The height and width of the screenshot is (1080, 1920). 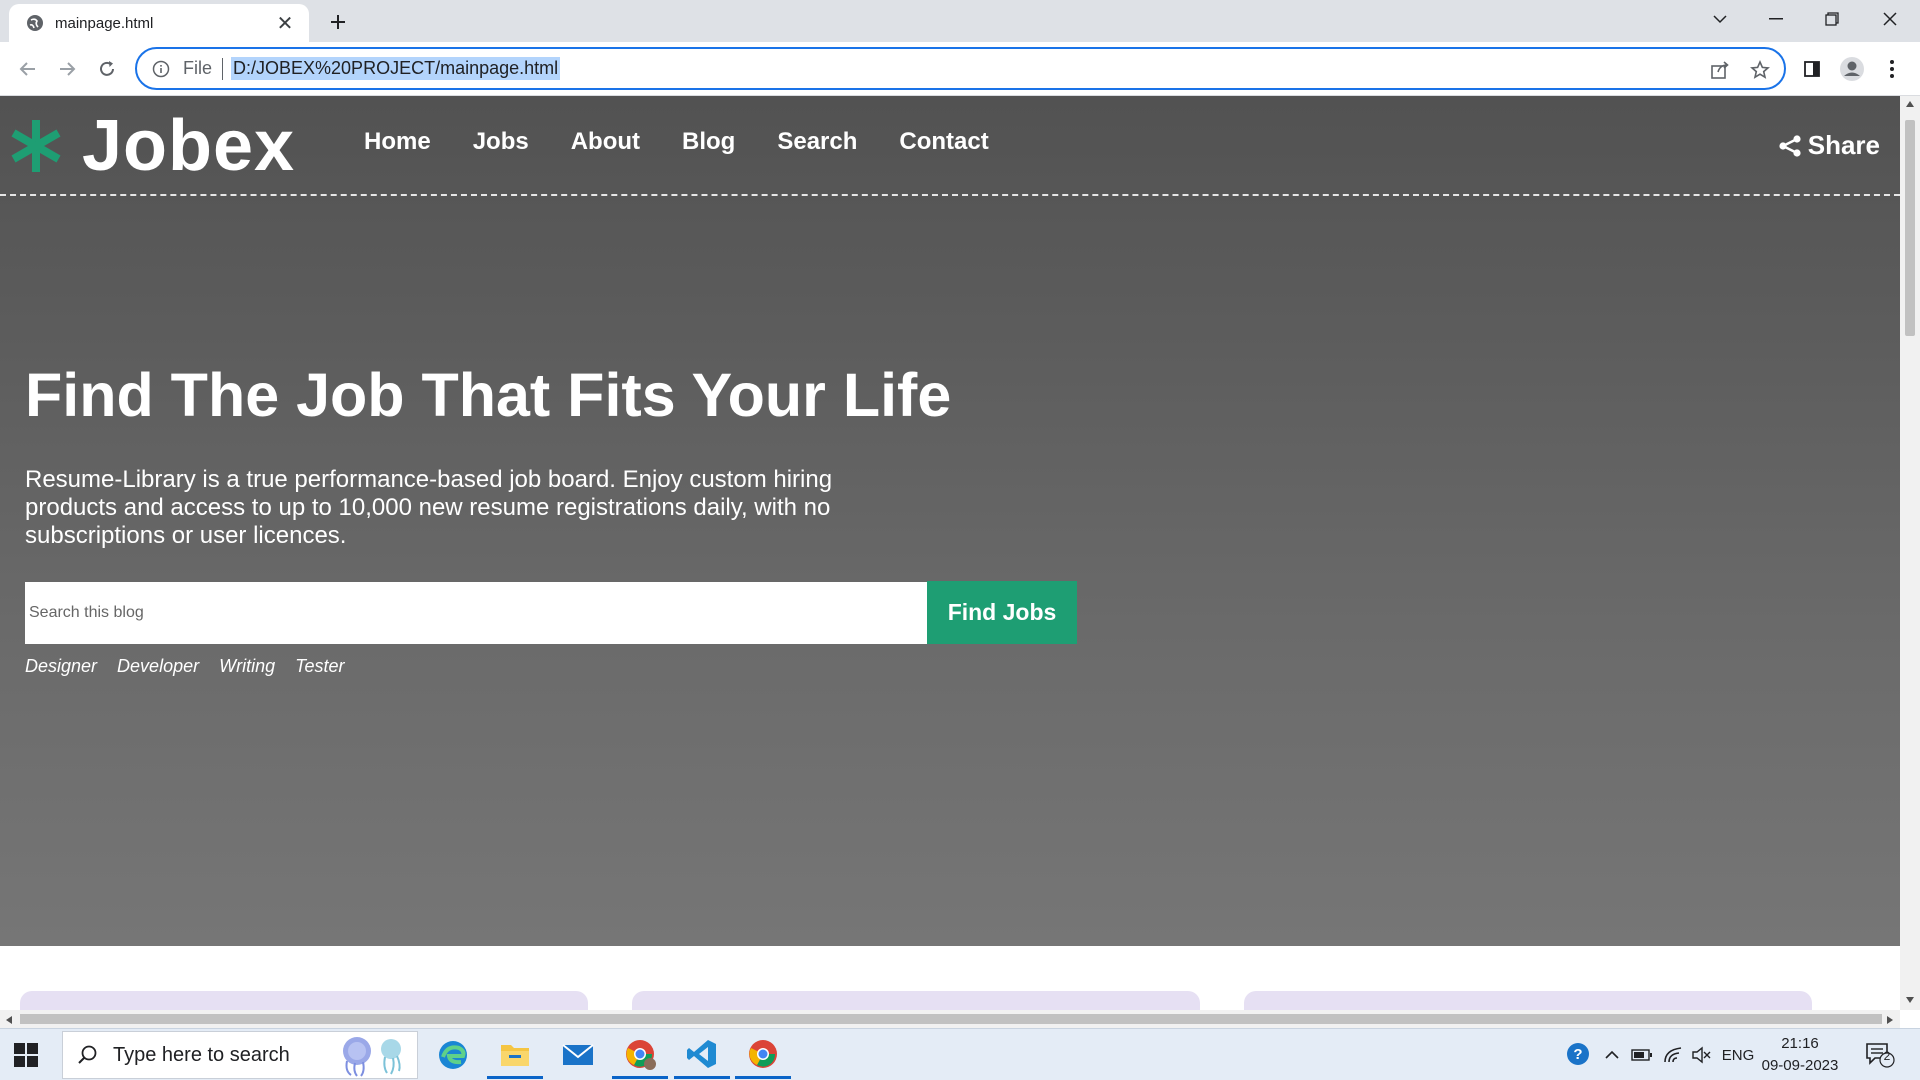 I want to click on nav-blog: Blog, so click(x=708, y=142).